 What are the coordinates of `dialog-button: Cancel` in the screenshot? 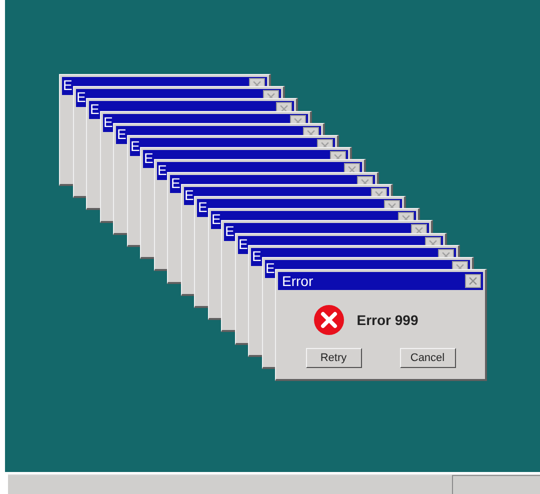 It's located at (428, 358).